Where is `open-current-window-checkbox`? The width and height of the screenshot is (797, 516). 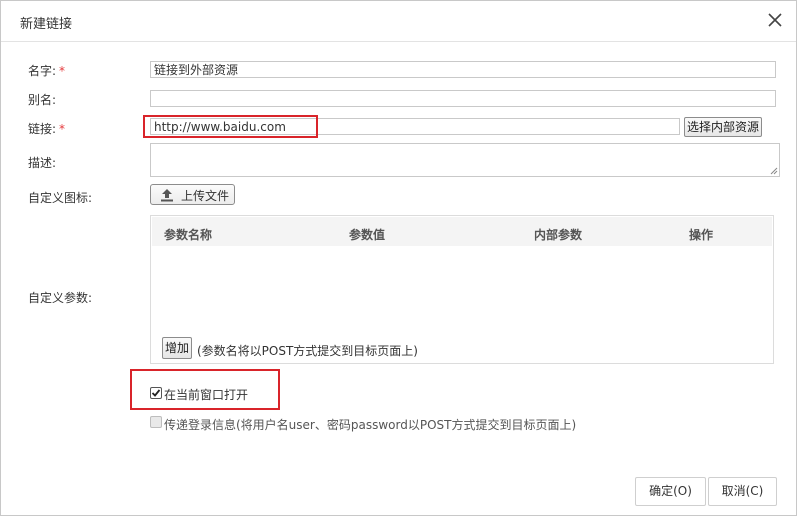 open-current-window-checkbox is located at coordinates (156, 393).